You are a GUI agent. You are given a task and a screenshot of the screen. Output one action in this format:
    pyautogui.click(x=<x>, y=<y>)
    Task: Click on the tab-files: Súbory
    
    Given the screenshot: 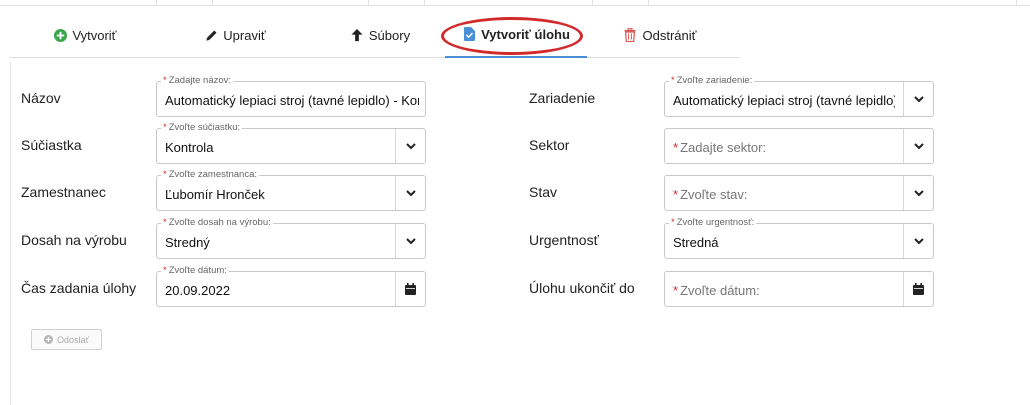 What is the action you would take?
    pyautogui.click(x=380, y=35)
    